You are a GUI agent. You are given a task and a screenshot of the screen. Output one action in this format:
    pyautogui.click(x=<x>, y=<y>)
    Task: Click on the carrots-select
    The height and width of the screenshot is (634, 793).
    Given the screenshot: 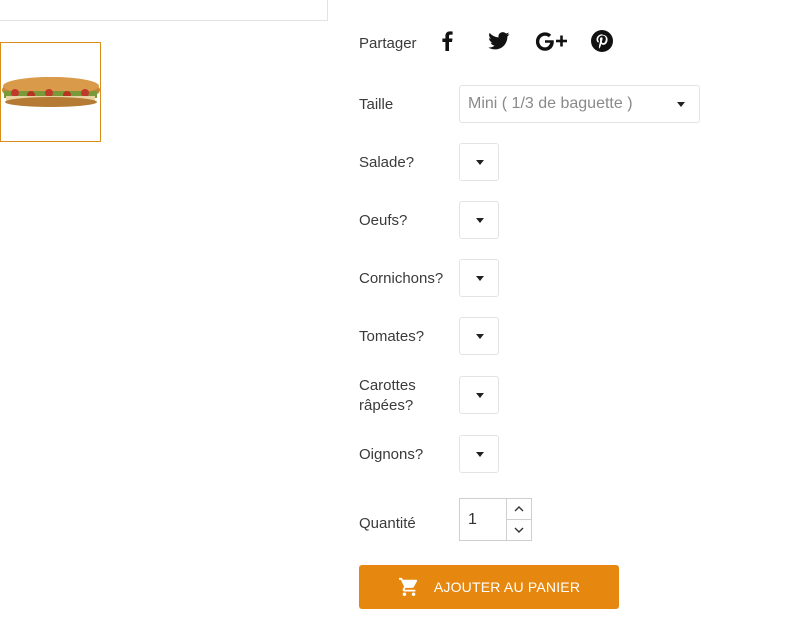 What is the action you would take?
    pyautogui.click(x=479, y=395)
    